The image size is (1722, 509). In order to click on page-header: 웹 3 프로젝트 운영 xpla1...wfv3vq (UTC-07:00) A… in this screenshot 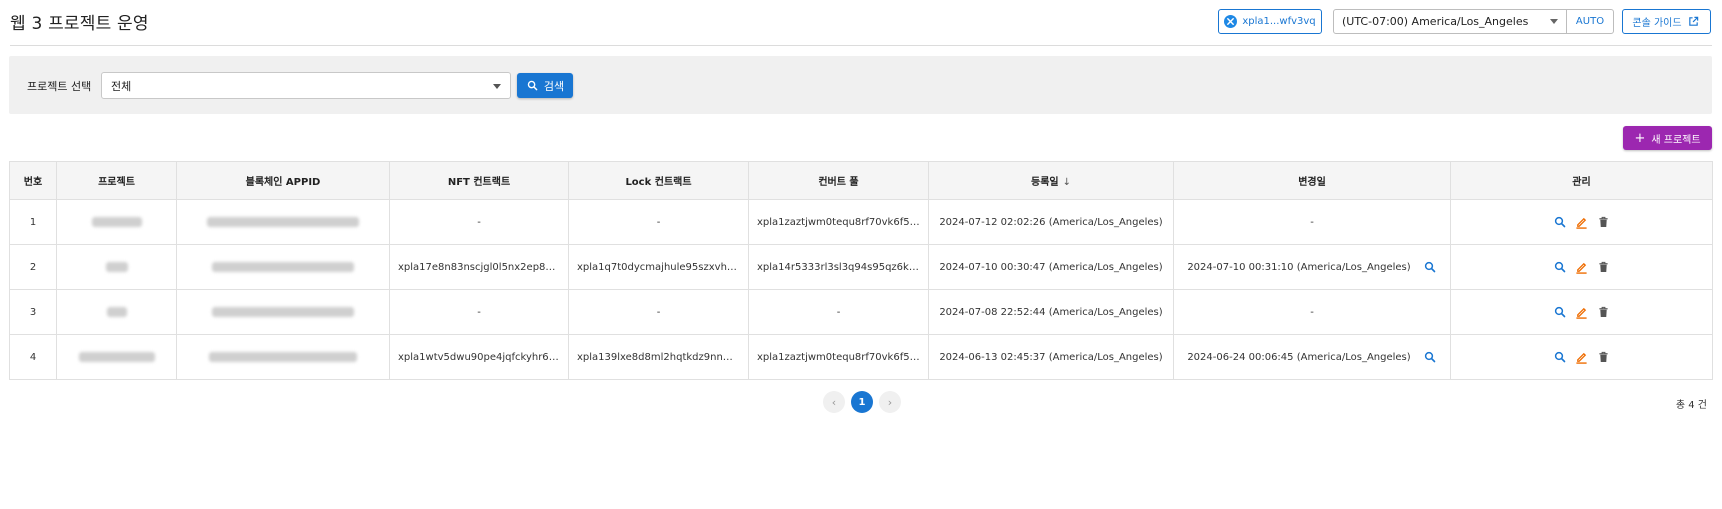, I will do `click(861, 23)`.